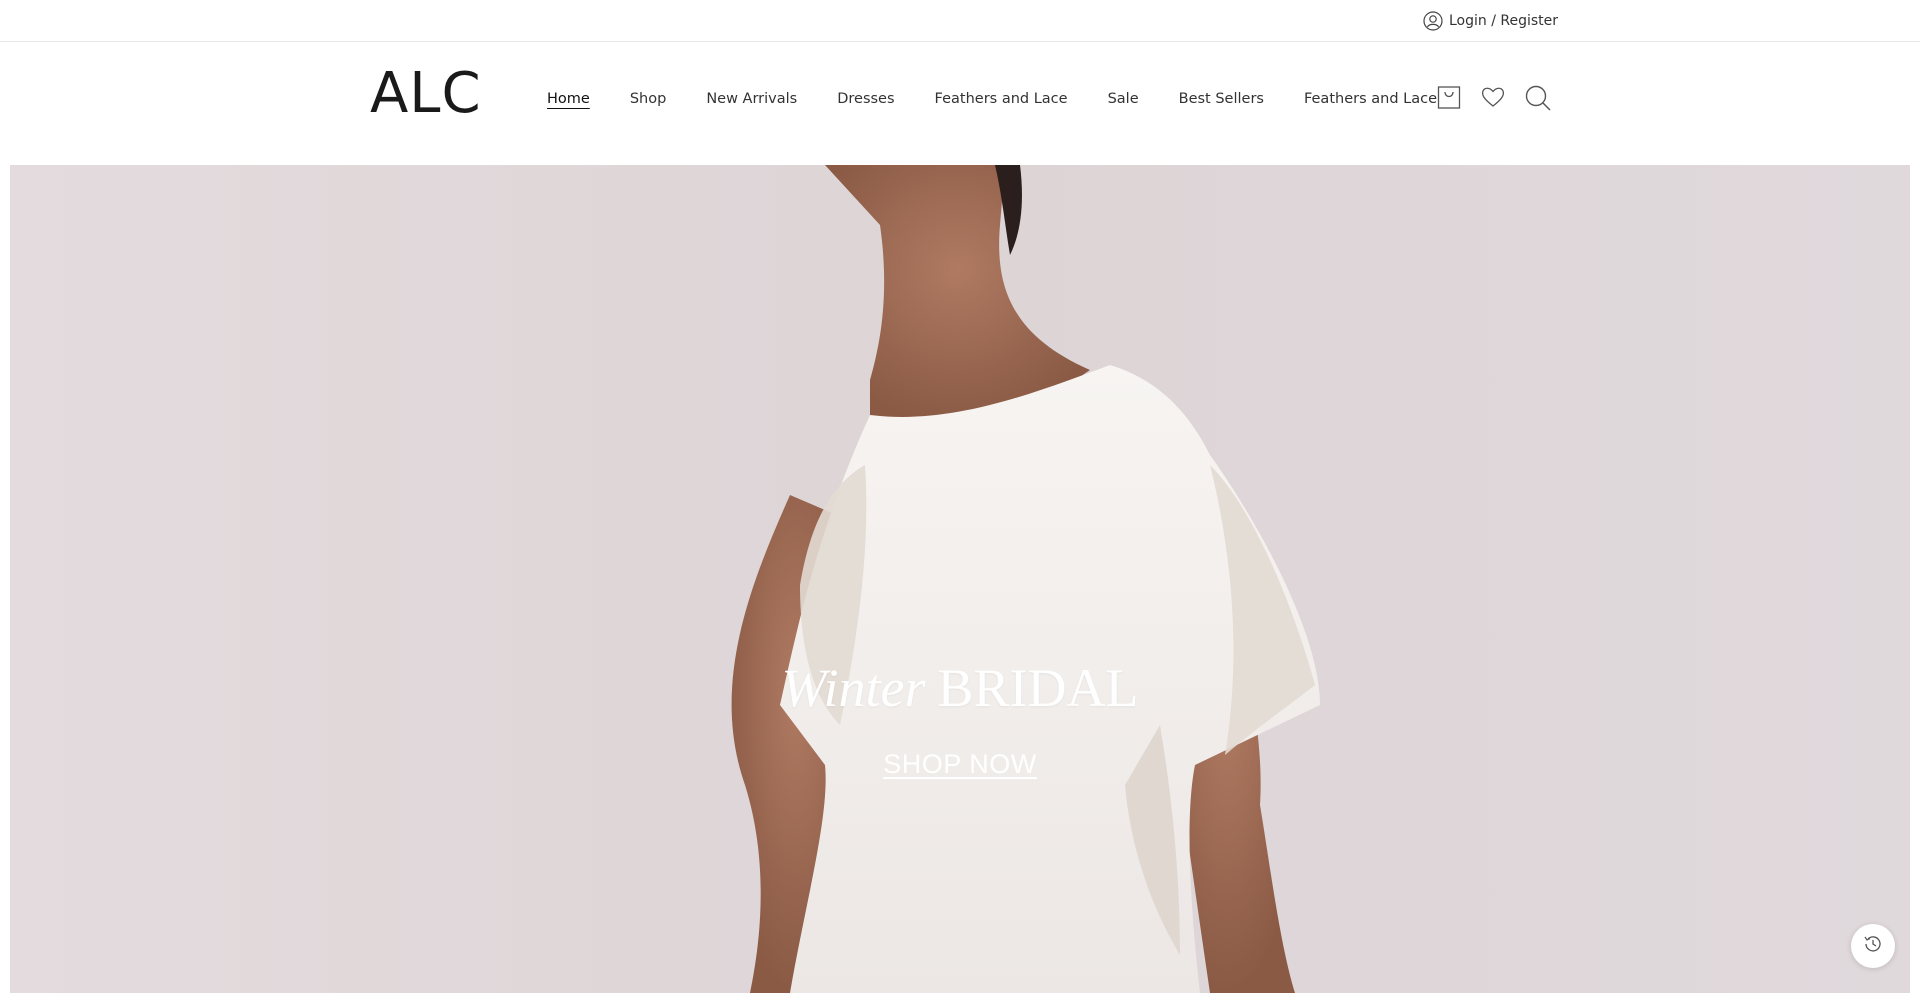  Describe the element at coordinates (960, 21) in the screenshot. I see `top-utility-bar: Login / Register` at that location.